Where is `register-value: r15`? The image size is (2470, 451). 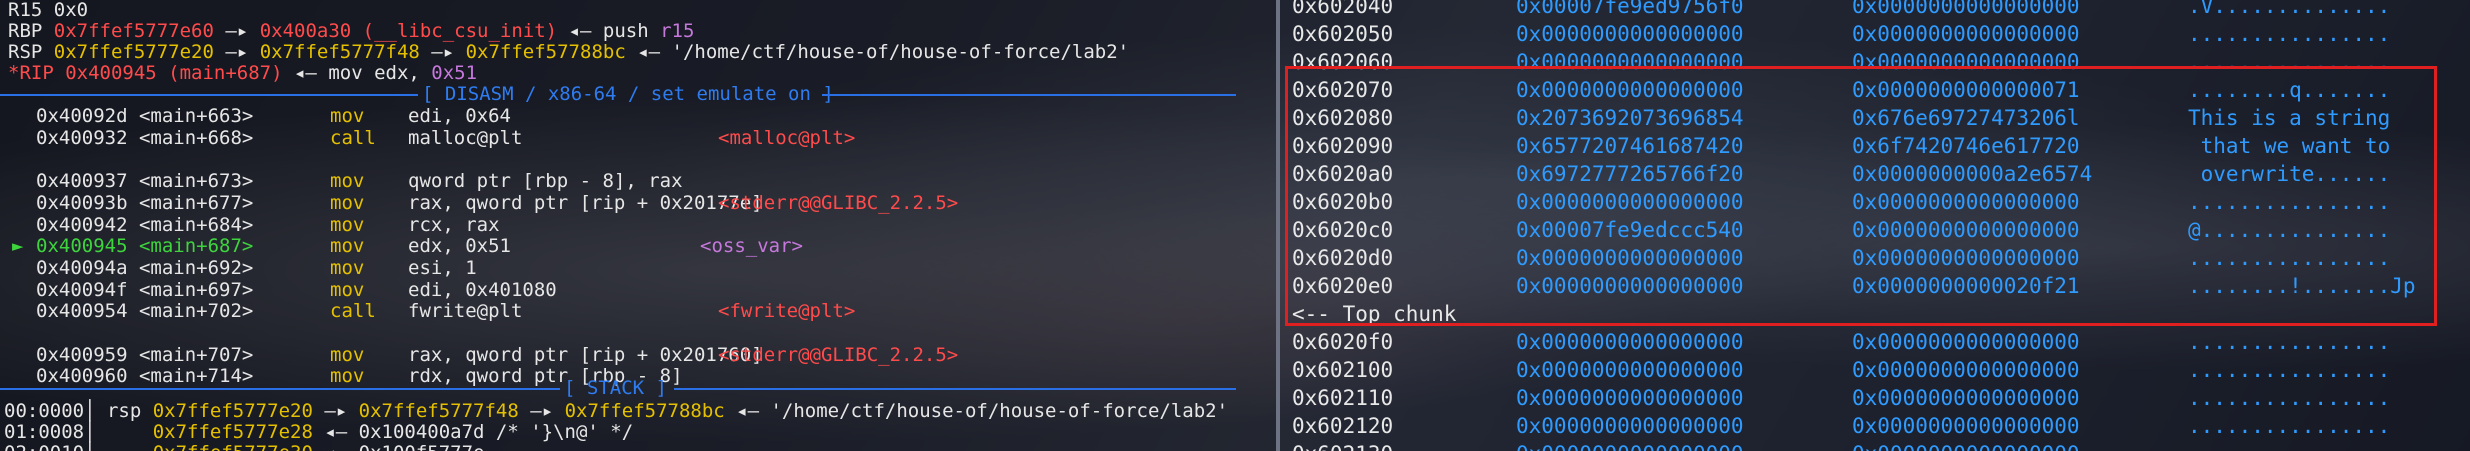 register-value: r15 is located at coordinates (677, 31).